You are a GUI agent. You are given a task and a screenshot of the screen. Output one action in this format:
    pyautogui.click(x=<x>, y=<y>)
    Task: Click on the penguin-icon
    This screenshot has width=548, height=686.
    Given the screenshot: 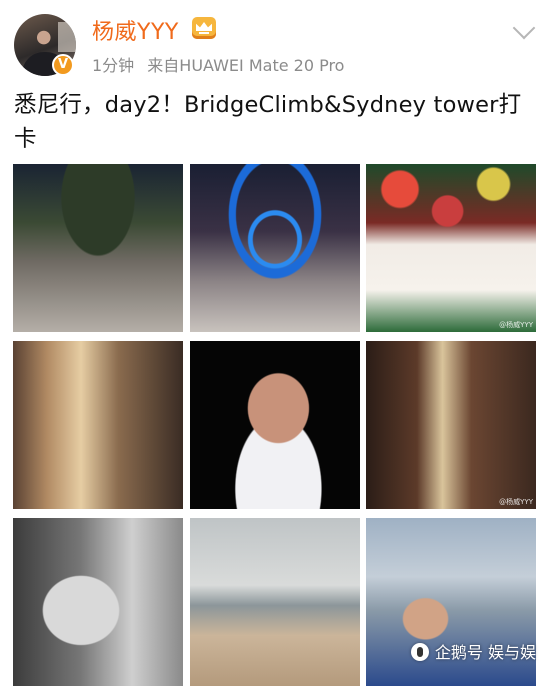 What is the action you would take?
    pyautogui.click(x=419, y=652)
    